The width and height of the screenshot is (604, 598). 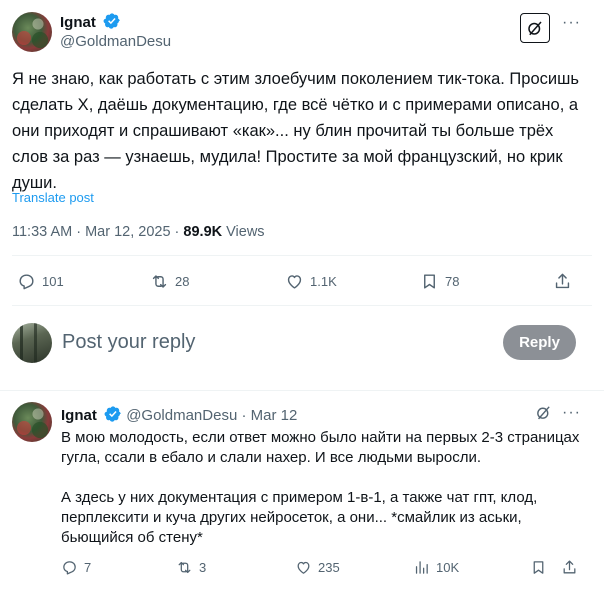 I want to click on bookmark-button: 78, so click(x=439, y=281).